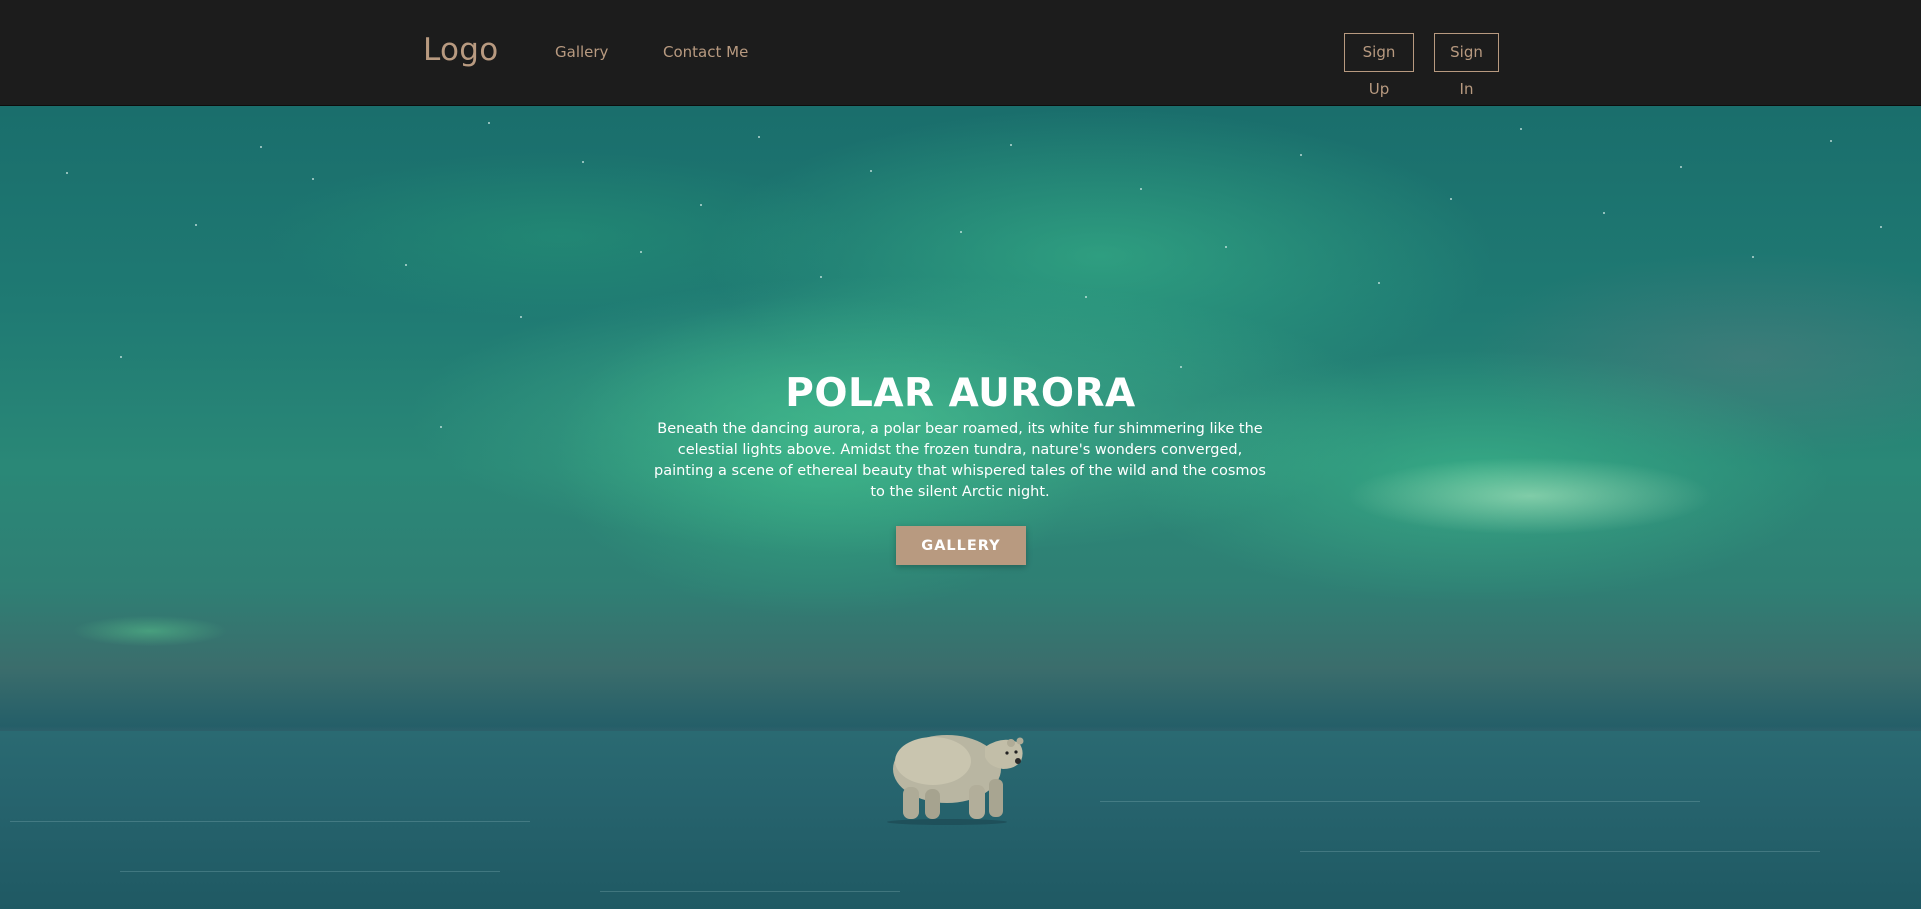 The image size is (1921, 909). What do you see at coordinates (955, 780) in the screenshot?
I see `polar-bear-illustration` at bounding box center [955, 780].